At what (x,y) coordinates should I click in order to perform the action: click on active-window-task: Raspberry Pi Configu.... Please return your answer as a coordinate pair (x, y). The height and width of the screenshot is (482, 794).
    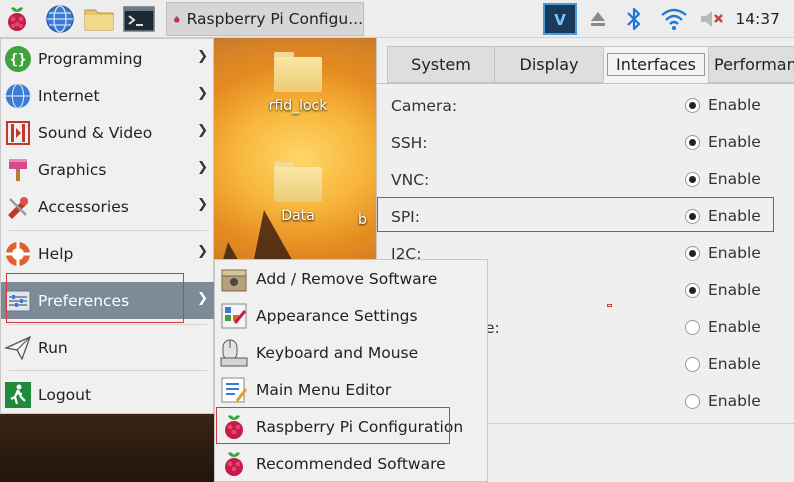
    Looking at the image, I should click on (265, 19).